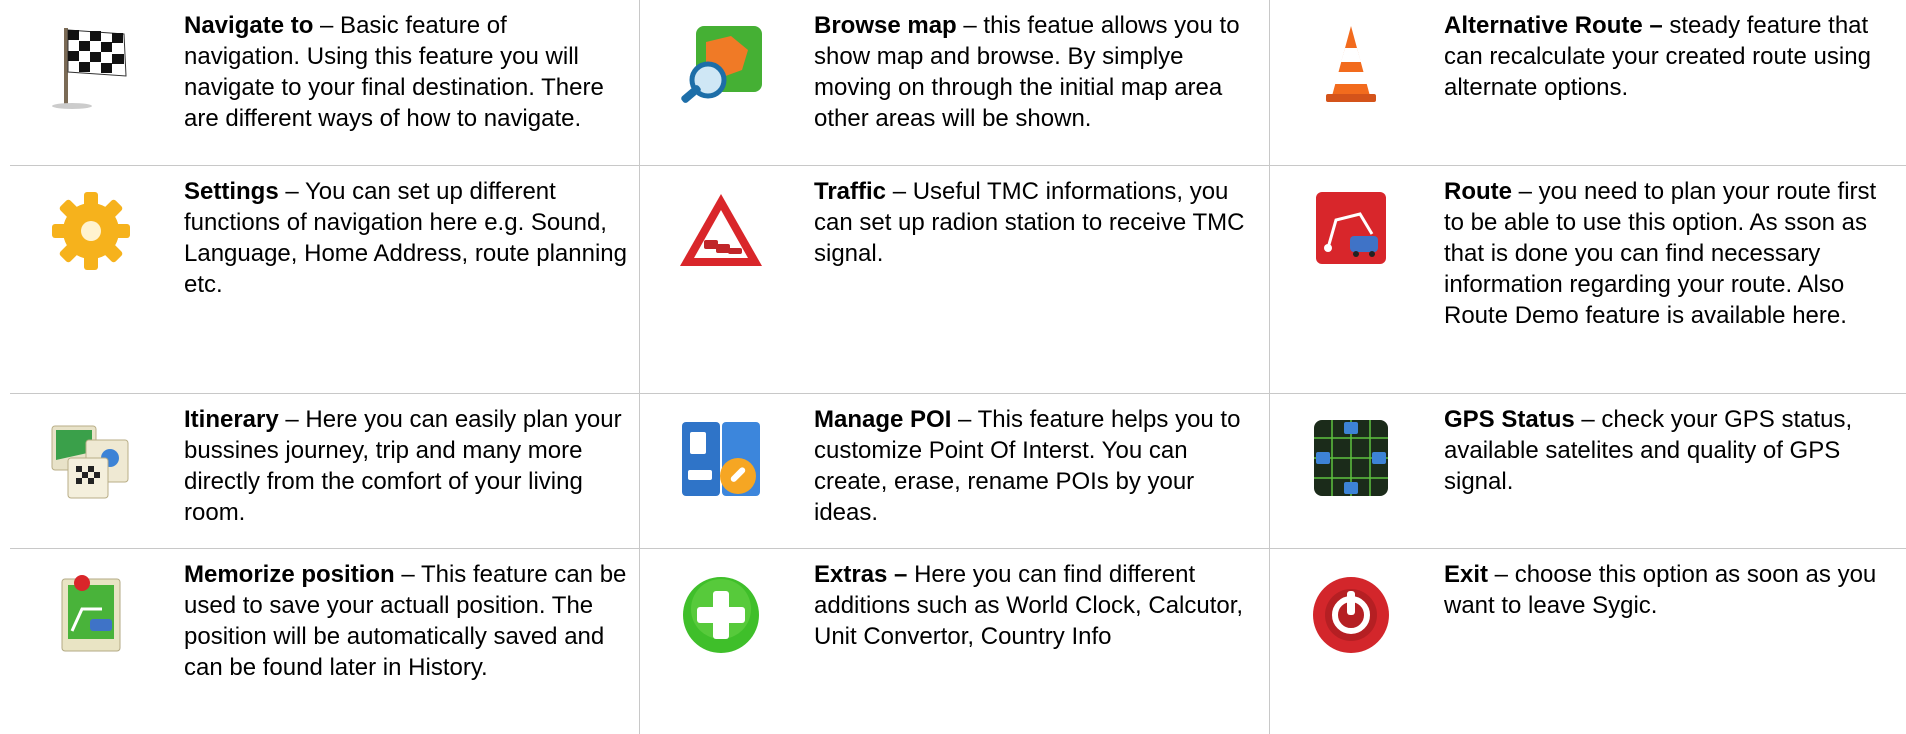  What do you see at coordinates (883, 419) in the screenshot?
I see `feature-title: Manage POI` at bounding box center [883, 419].